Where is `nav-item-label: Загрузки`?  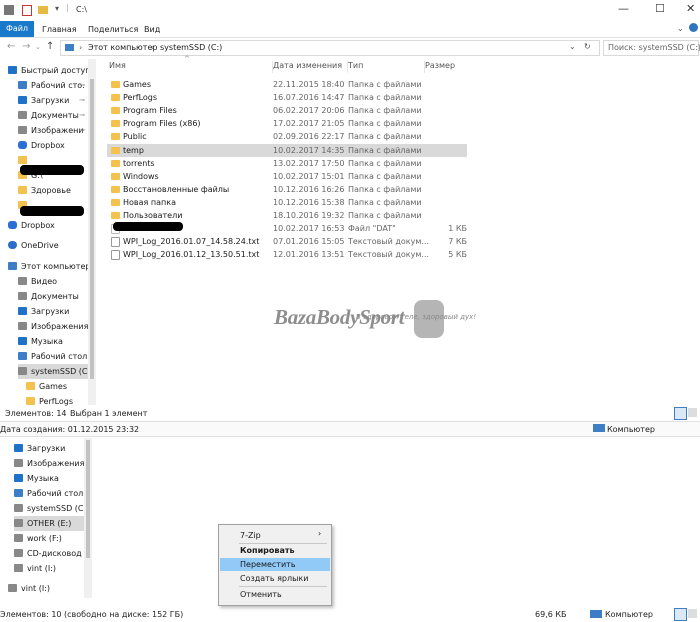 nav-item-label: Загрузки is located at coordinates (50, 100).